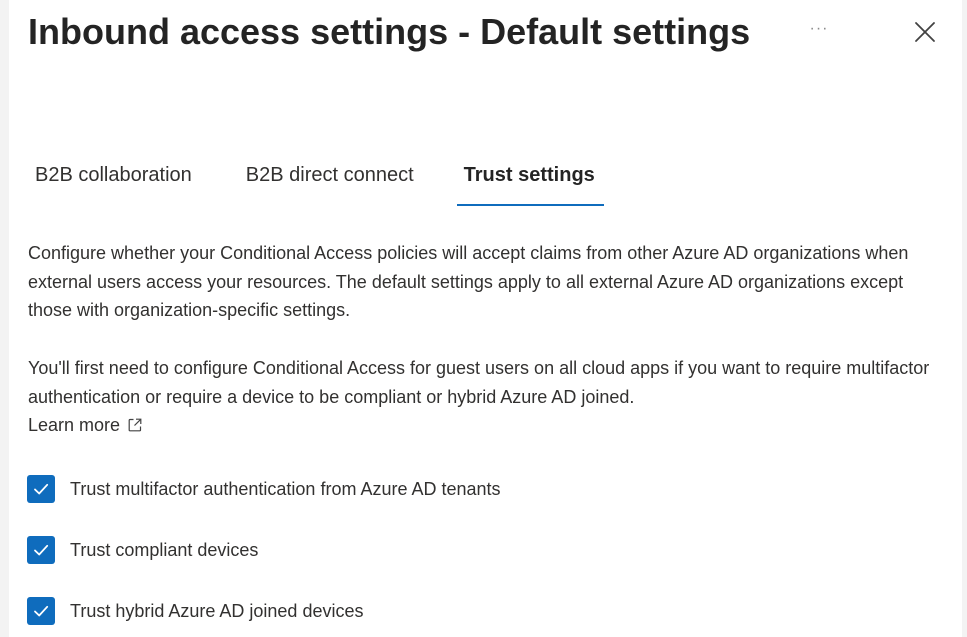  What do you see at coordinates (113, 184) in the screenshot?
I see `tab-b2b-collaboration: B2B collaboration` at bounding box center [113, 184].